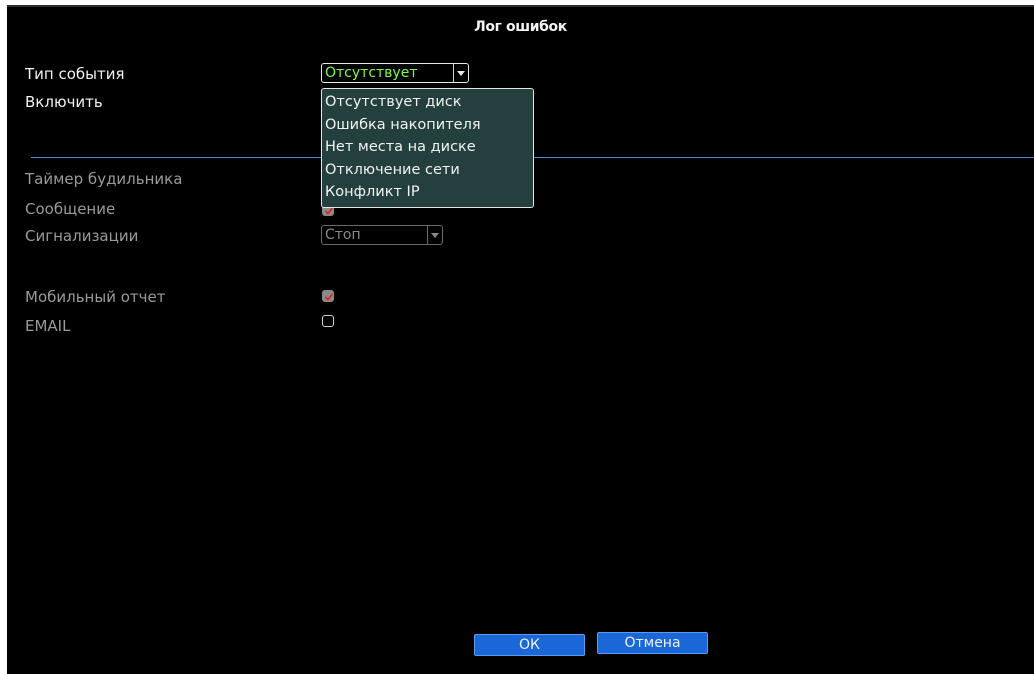  What do you see at coordinates (82, 236) in the screenshot?
I see `alarms-label: Сигнализации` at bounding box center [82, 236].